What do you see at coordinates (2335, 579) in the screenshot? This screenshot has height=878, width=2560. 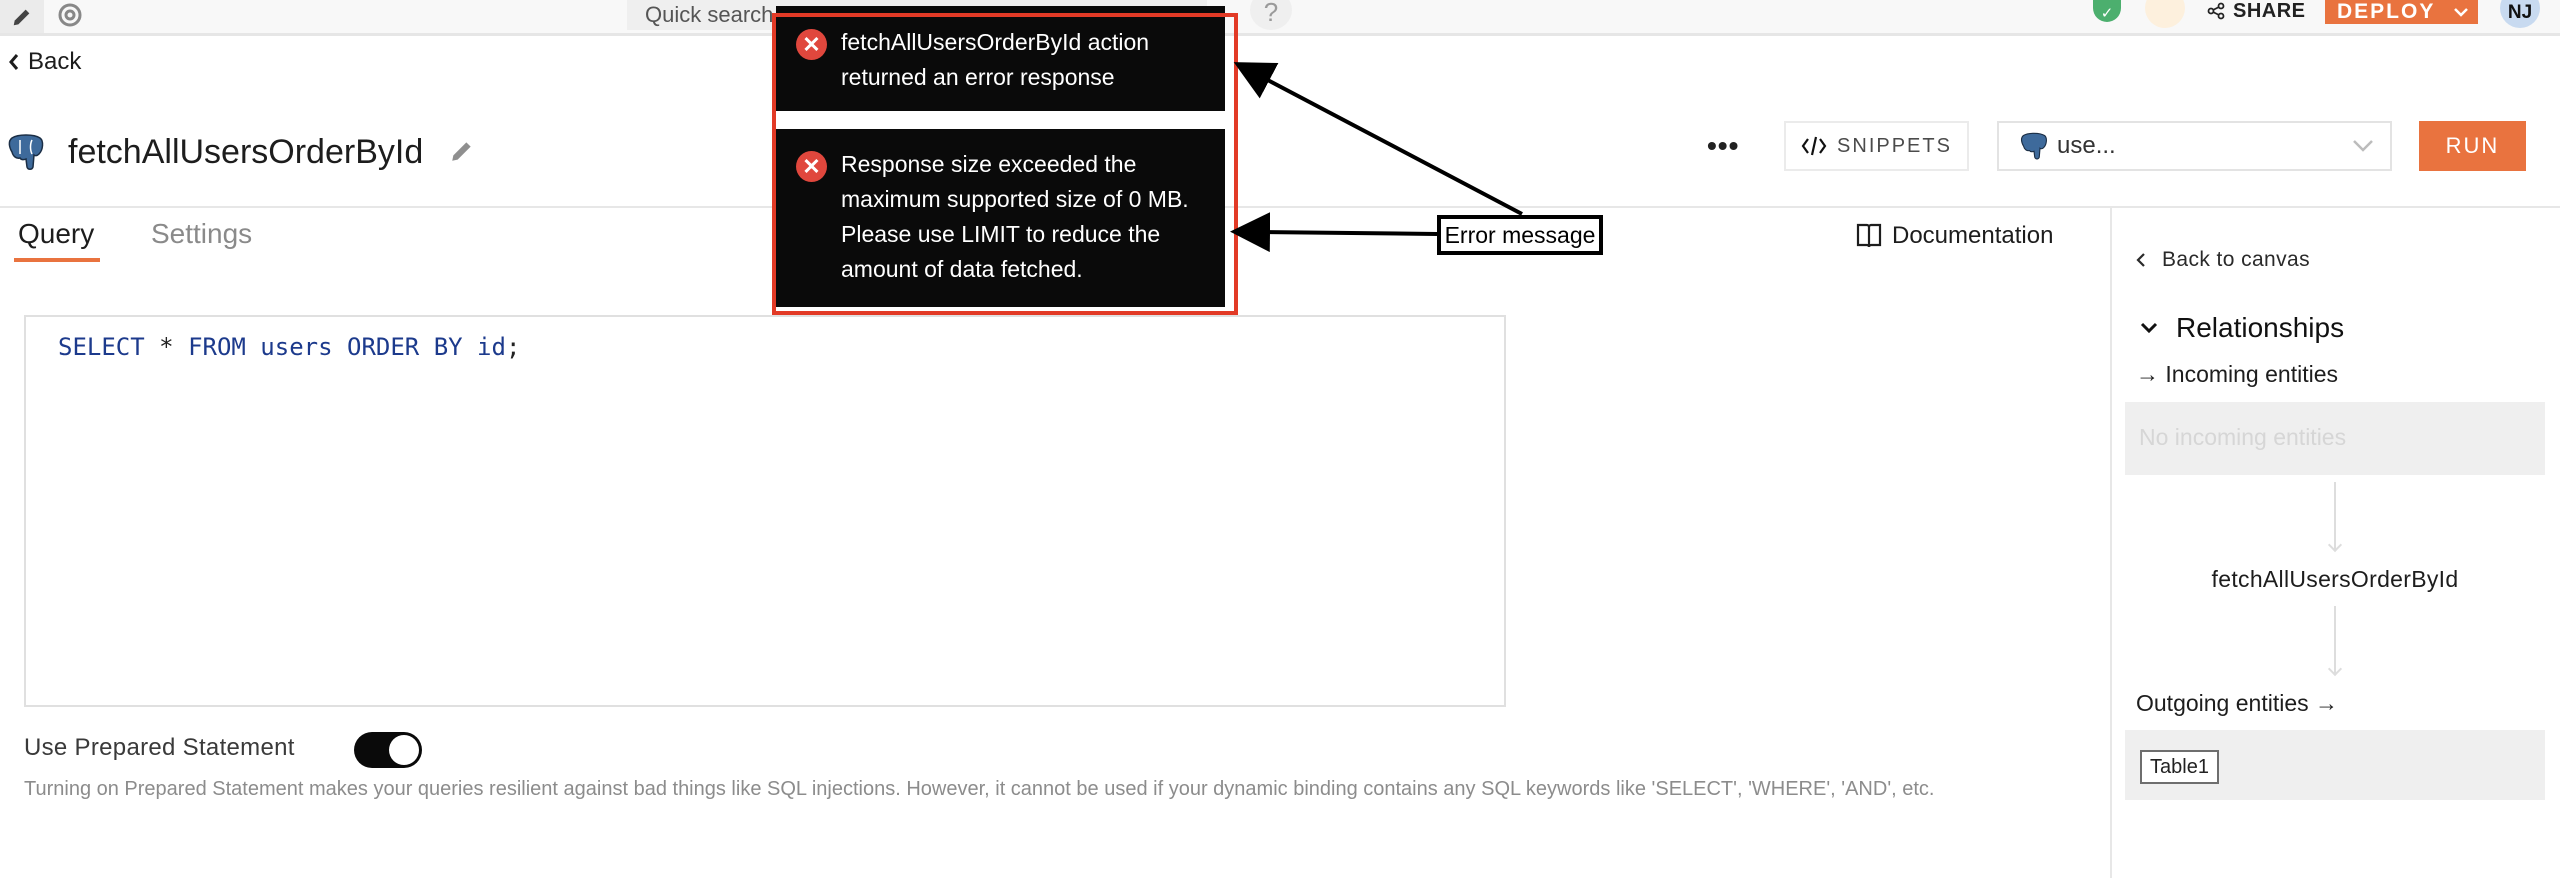 I see `current-entity-name: fetchAllUsersOrderById` at bounding box center [2335, 579].